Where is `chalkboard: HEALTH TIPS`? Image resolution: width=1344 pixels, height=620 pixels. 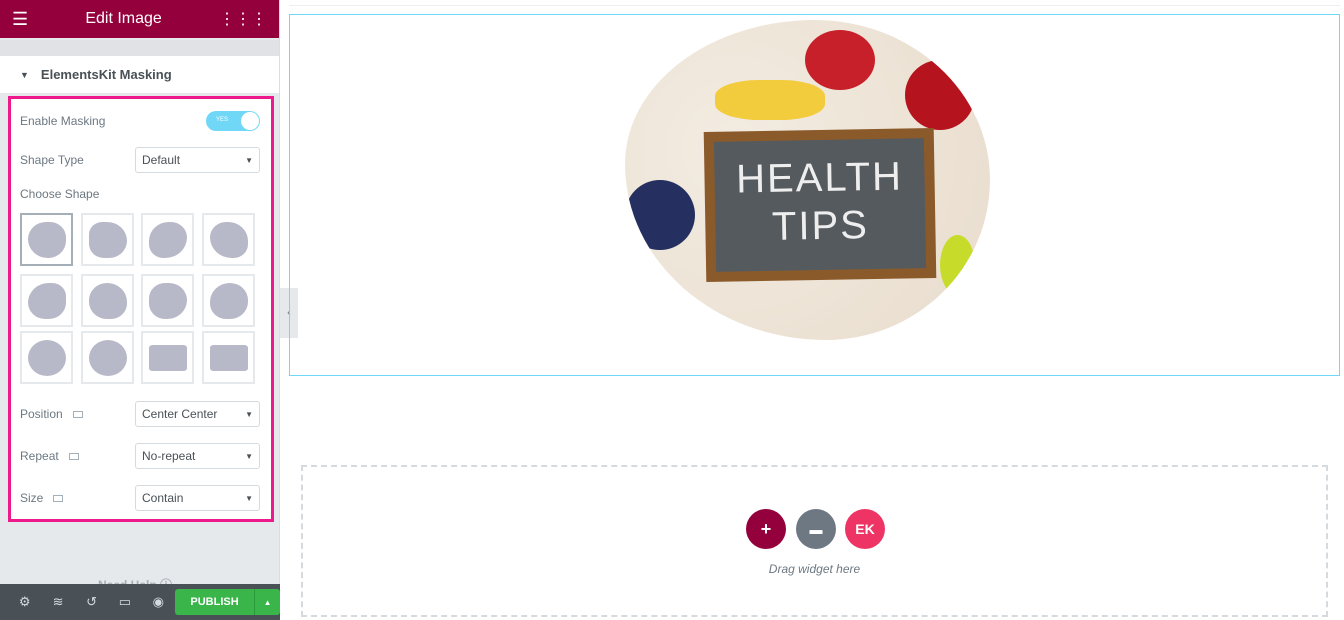
chalkboard: HEALTH TIPS is located at coordinates (820, 205).